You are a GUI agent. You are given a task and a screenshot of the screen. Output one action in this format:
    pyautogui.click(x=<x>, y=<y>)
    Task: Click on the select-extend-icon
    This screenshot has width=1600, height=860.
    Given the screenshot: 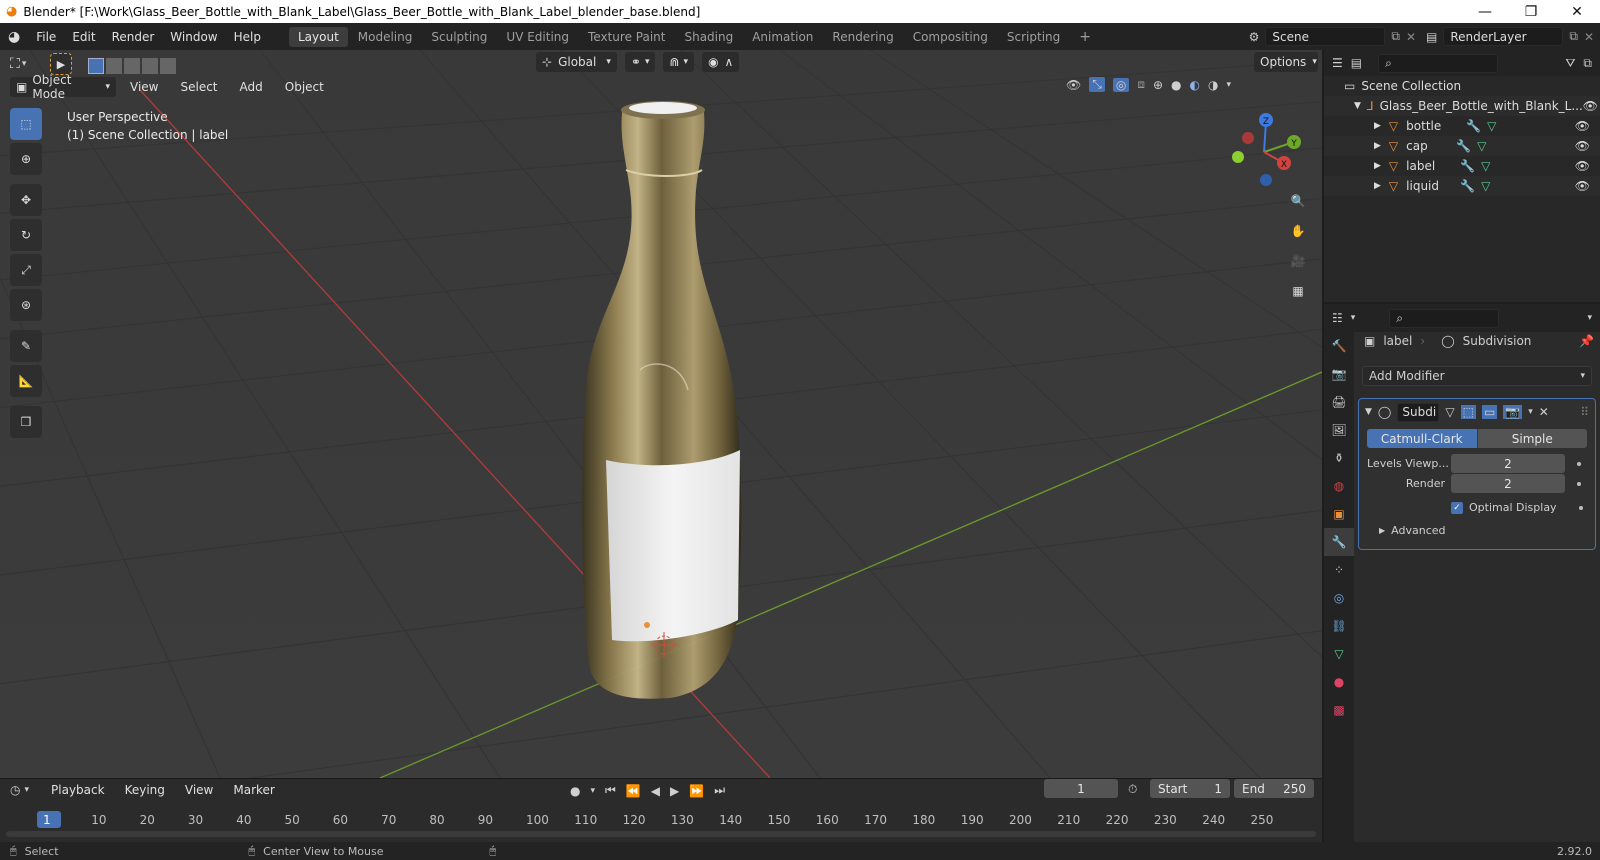 What is the action you would take?
    pyautogui.click(x=114, y=65)
    